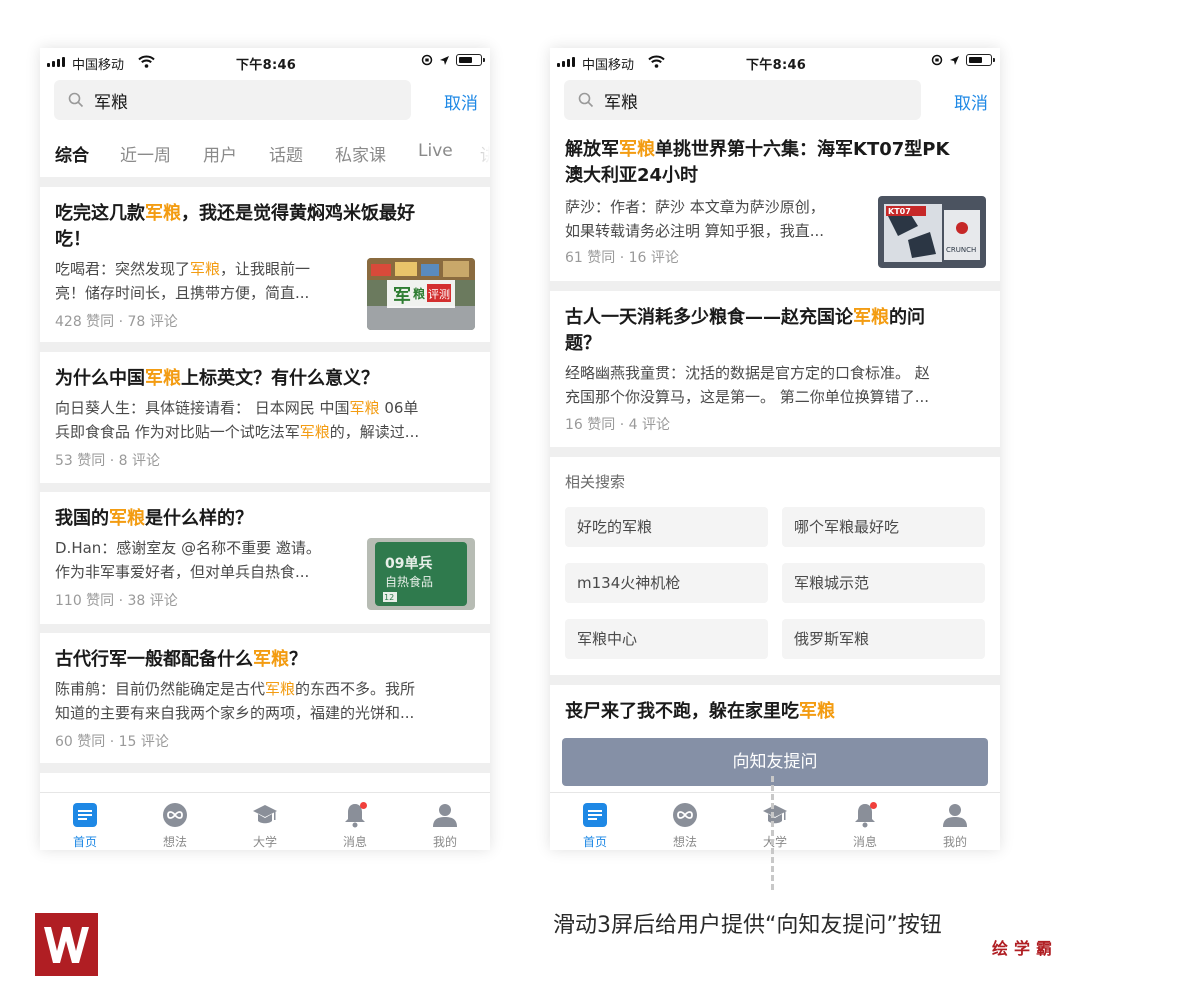  What do you see at coordinates (107, 461) in the screenshot?
I see `result-meta: 53 赞同 · 8 评论` at bounding box center [107, 461].